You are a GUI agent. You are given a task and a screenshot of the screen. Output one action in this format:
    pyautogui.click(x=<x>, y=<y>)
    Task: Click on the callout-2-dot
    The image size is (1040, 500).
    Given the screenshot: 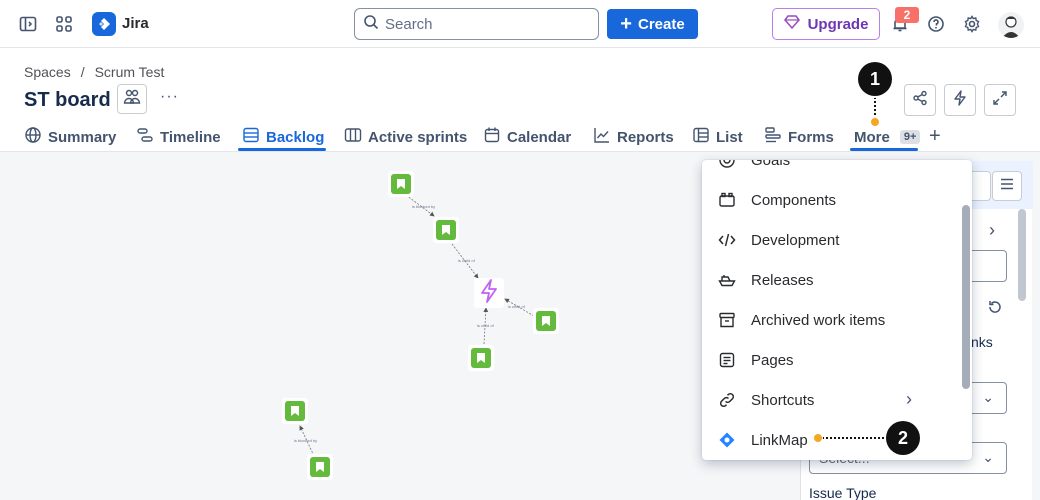 What is the action you would take?
    pyautogui.click(x=818, y=438)
    